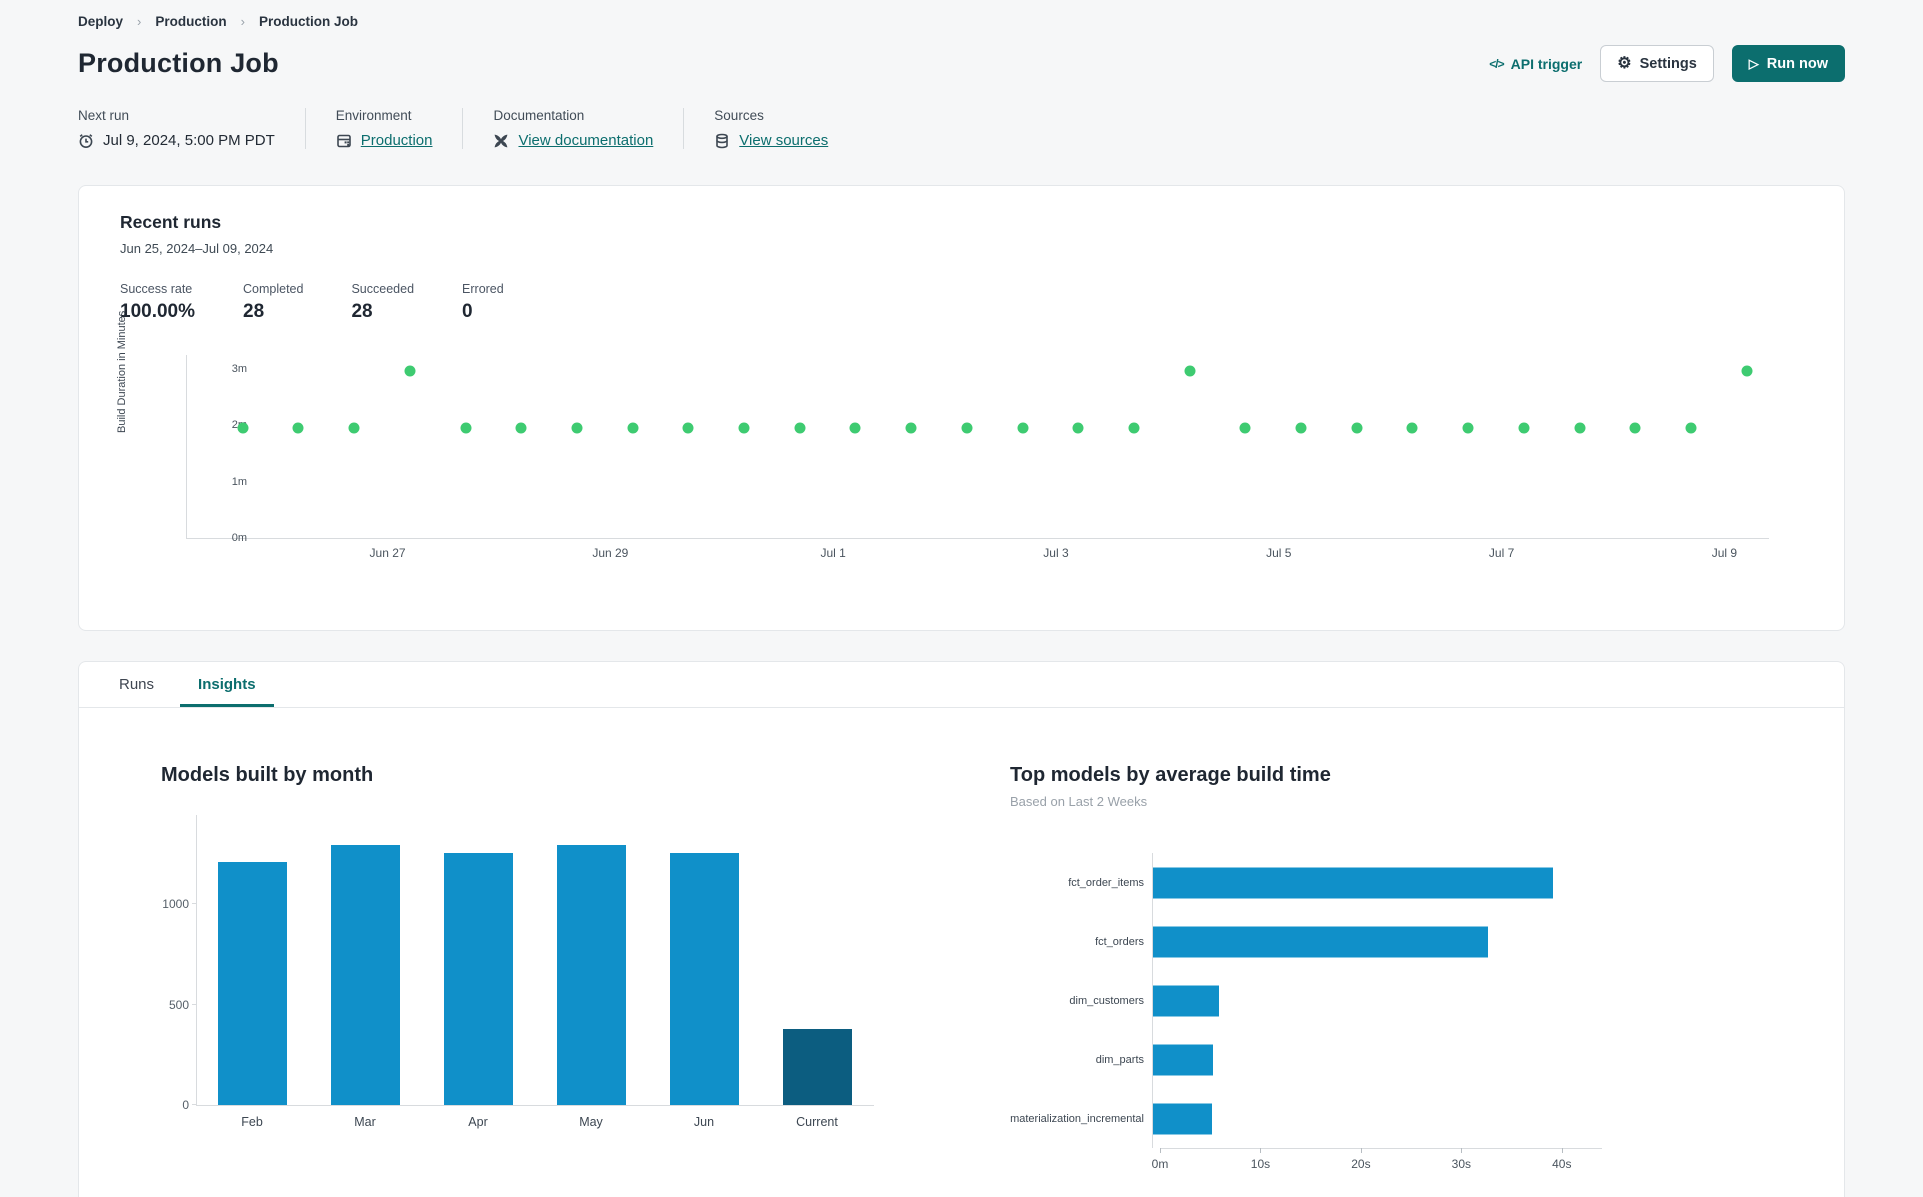  I want to click on scatter-y-tick: 0m, so click(239, 538).